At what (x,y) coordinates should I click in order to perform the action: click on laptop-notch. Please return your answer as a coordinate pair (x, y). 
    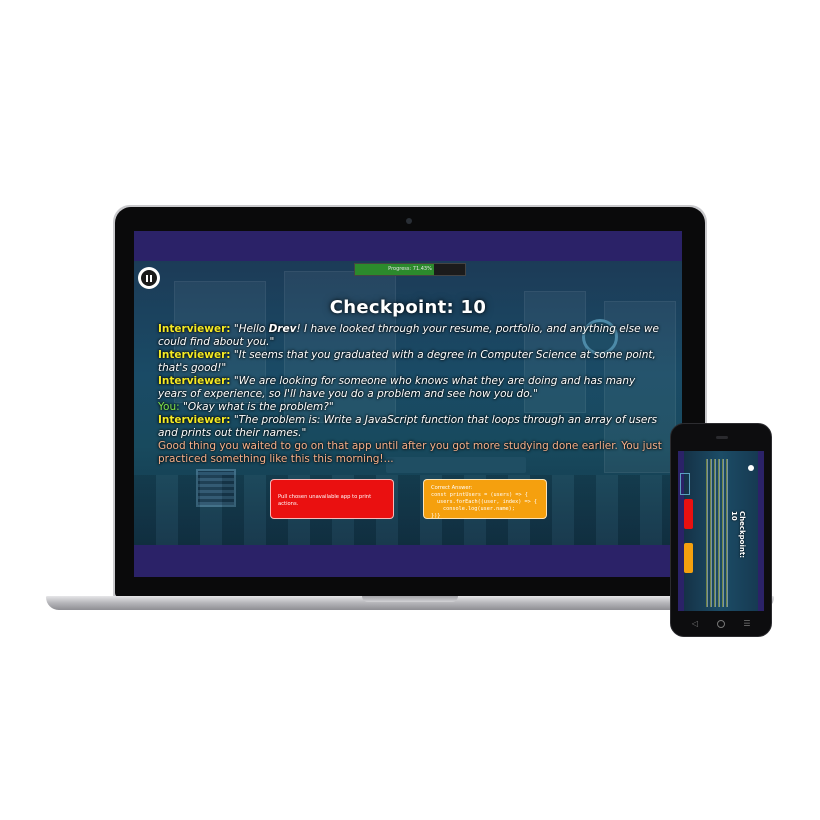
    Looking at the image, I should click on (410, 599).